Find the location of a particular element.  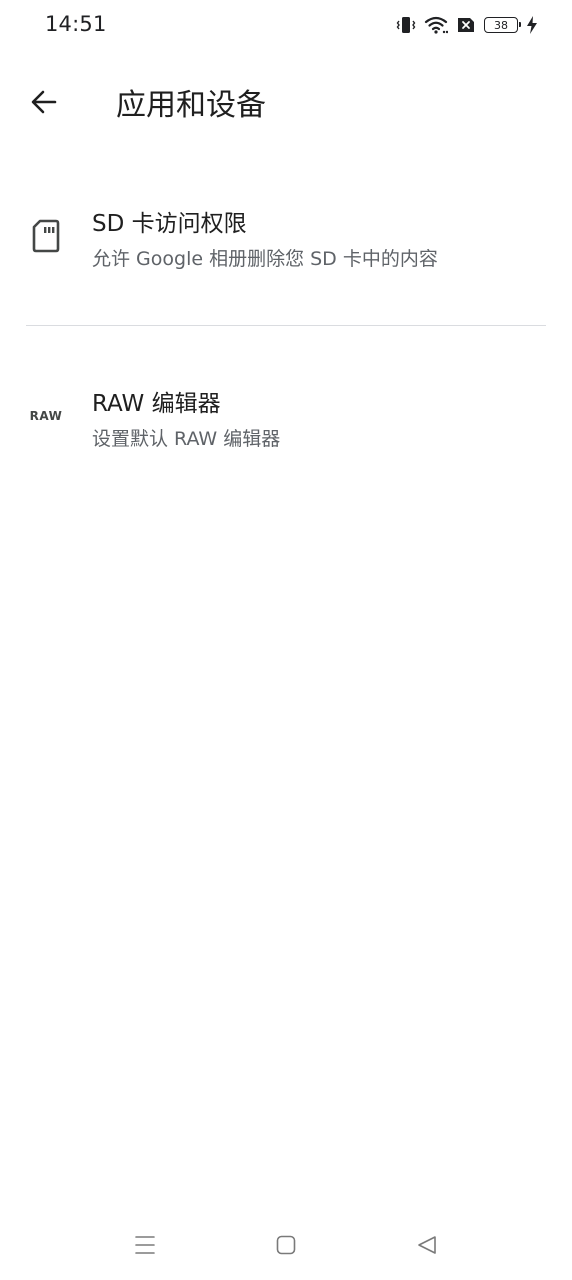

app-bar: 应用和设备 is located at coordinates (286, 102).